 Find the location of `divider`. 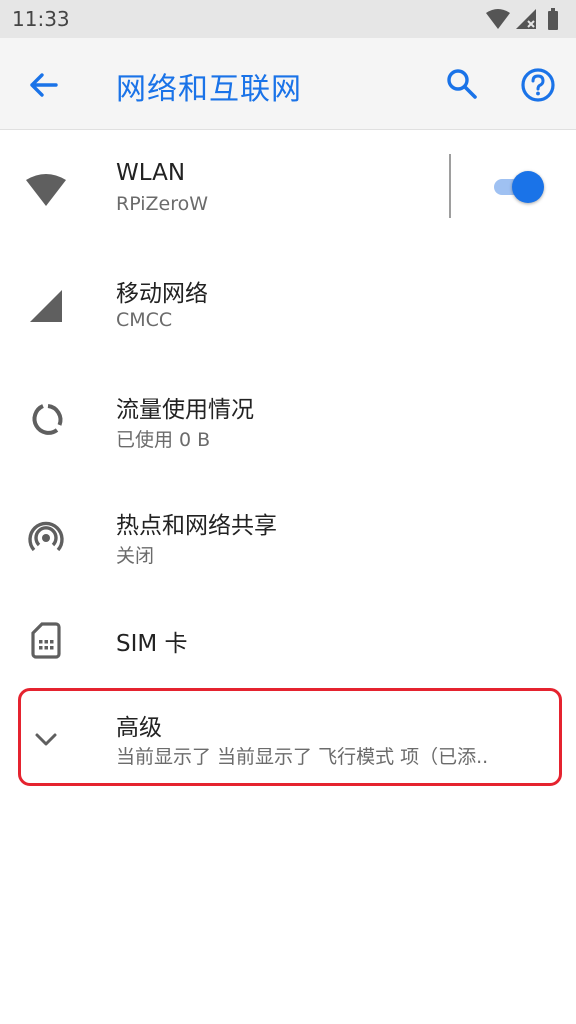

divider is located at coordinates (450, 186).